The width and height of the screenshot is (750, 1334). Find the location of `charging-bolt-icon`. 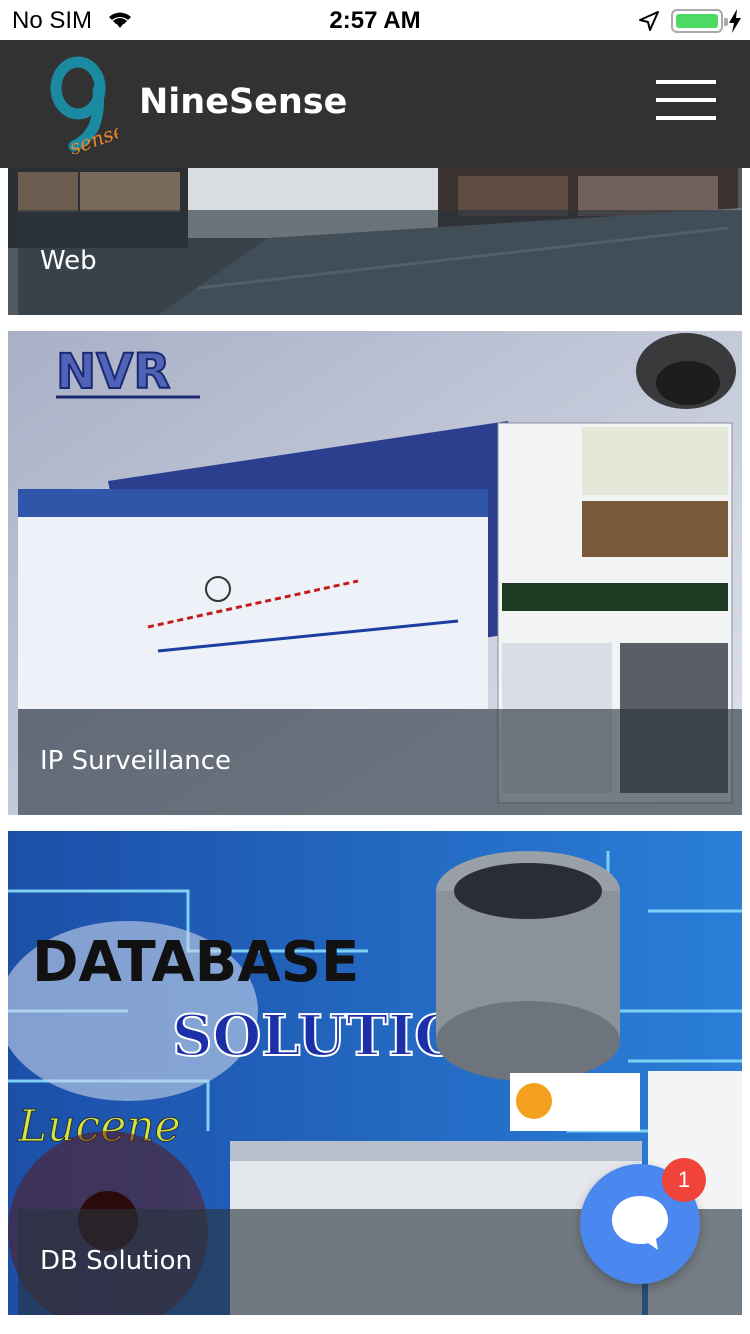

charging-bolt-icon is located at coordinates (735, 21).